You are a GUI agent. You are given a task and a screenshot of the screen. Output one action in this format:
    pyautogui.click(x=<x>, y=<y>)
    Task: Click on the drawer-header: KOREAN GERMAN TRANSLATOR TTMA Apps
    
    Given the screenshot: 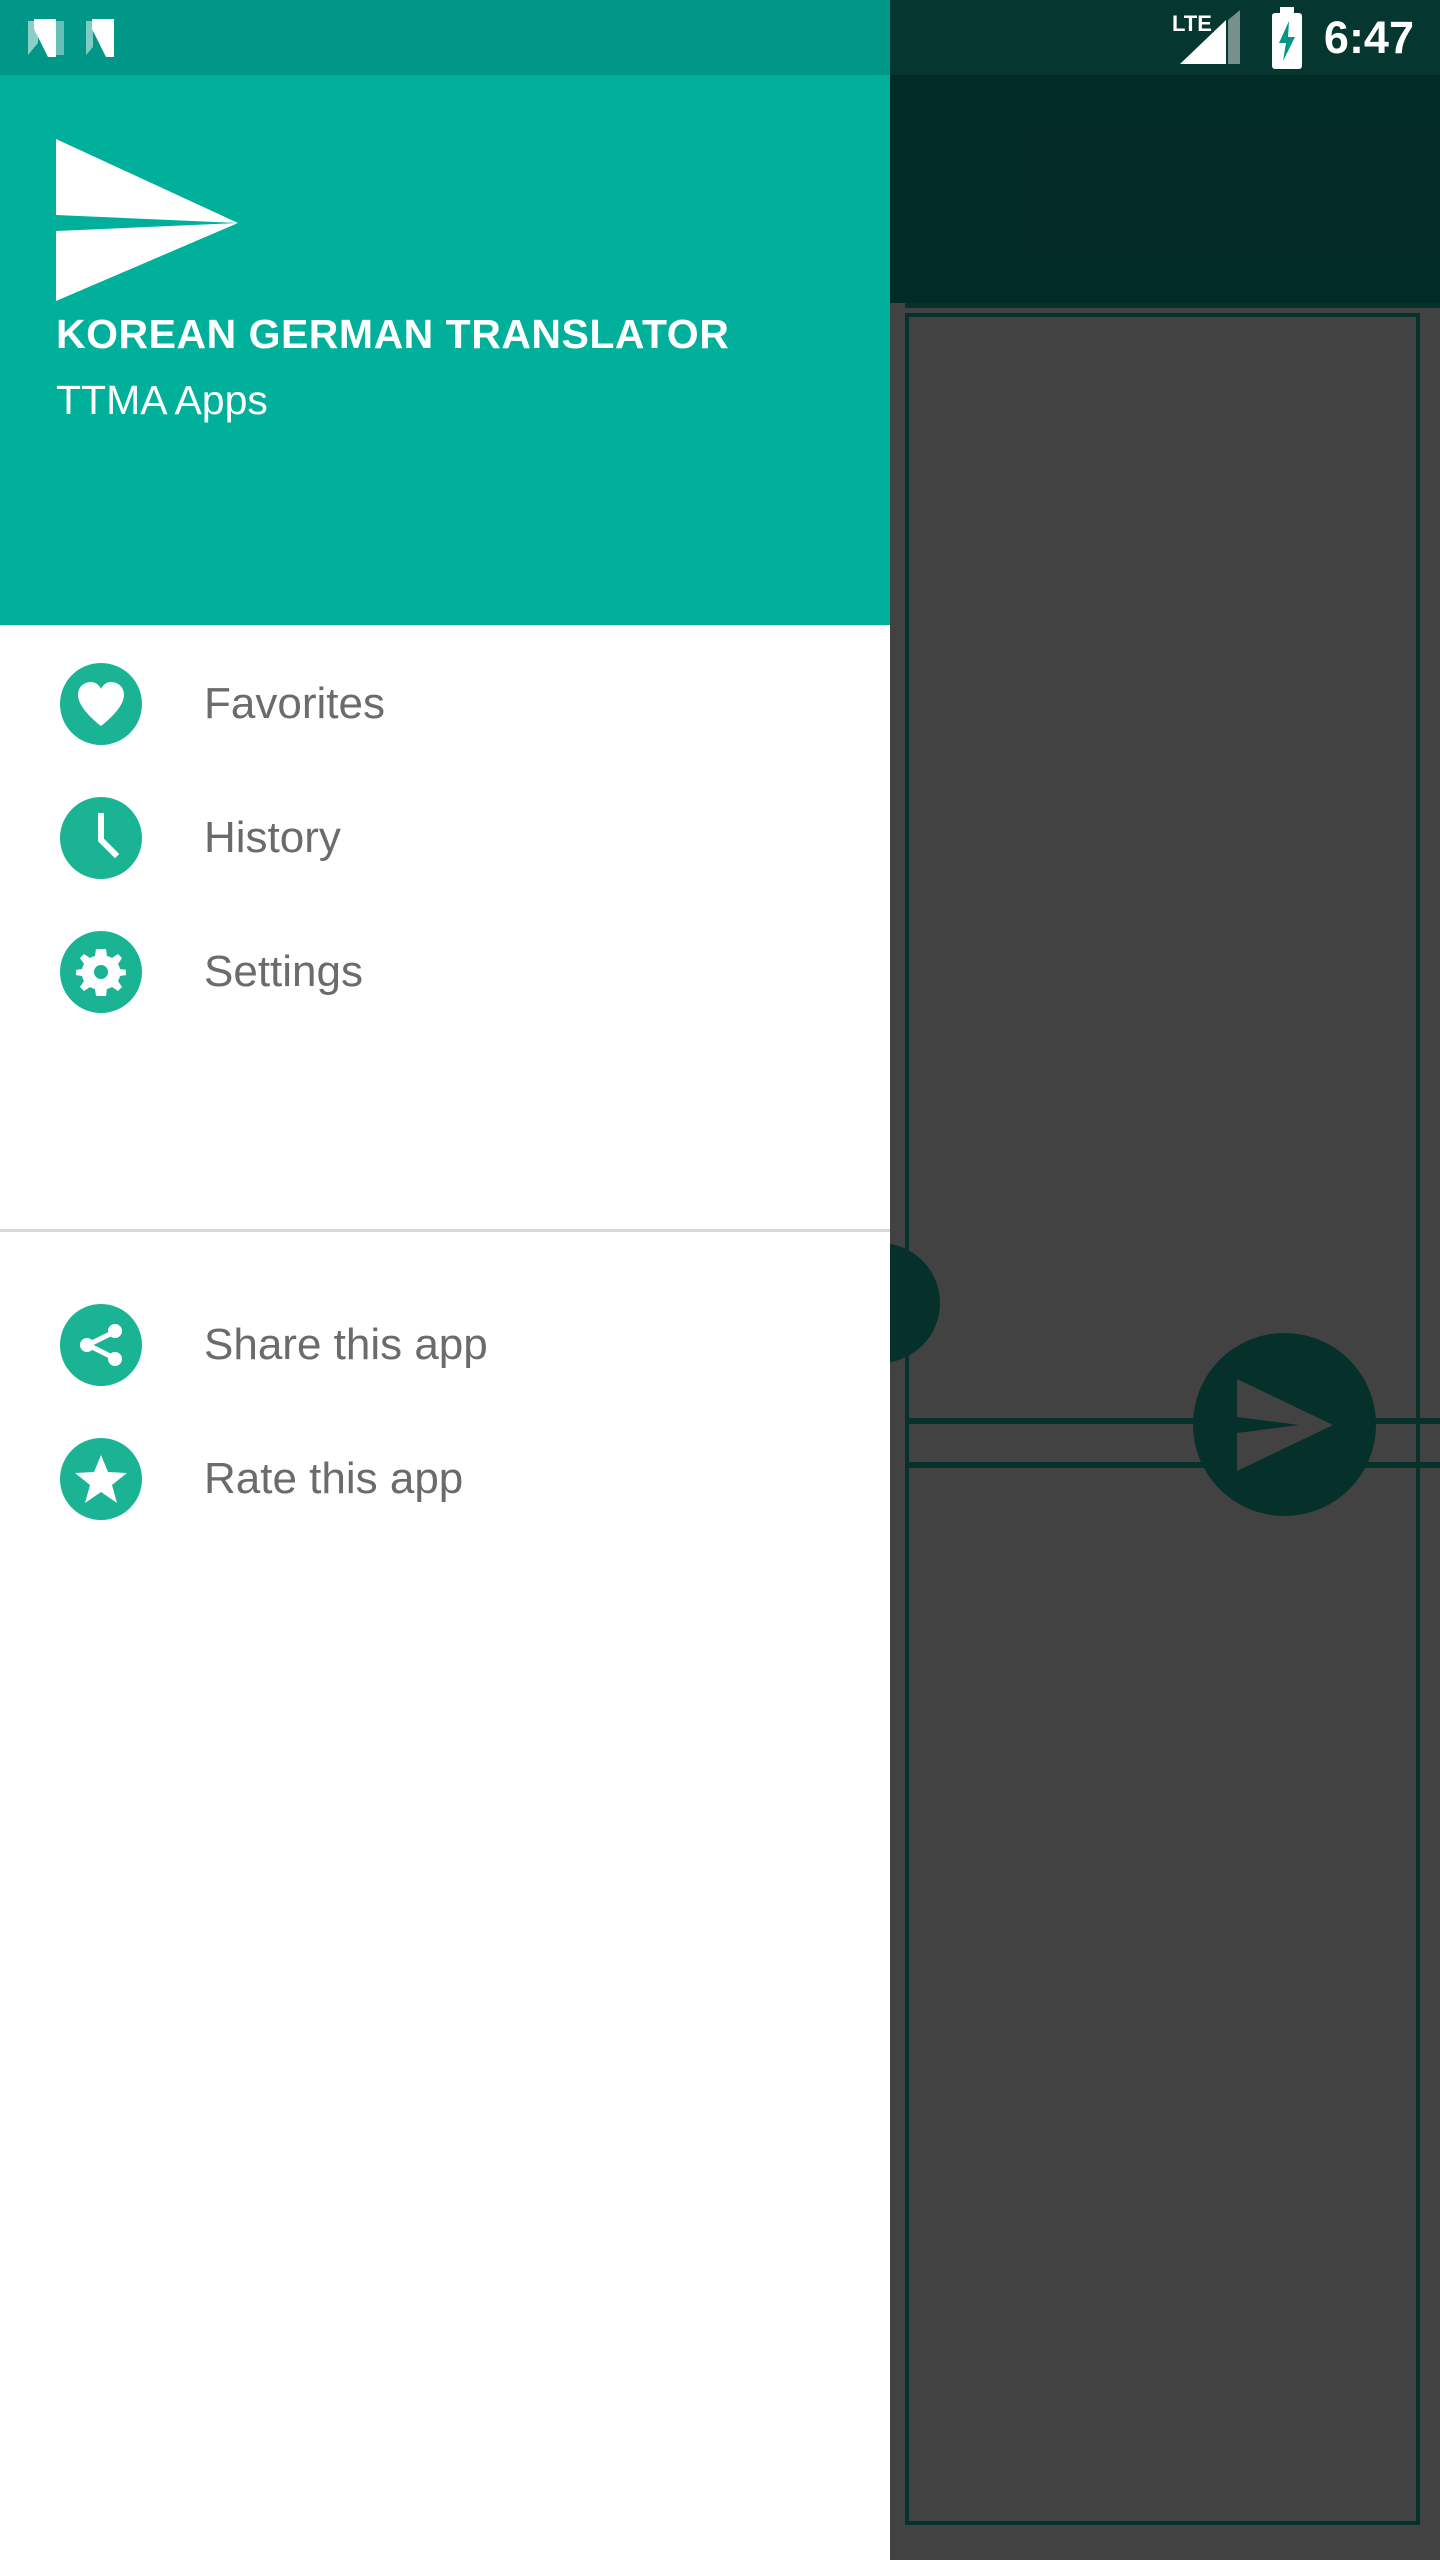 What is the action you would take?
    pyautogui.click(x=445, y=350)
    